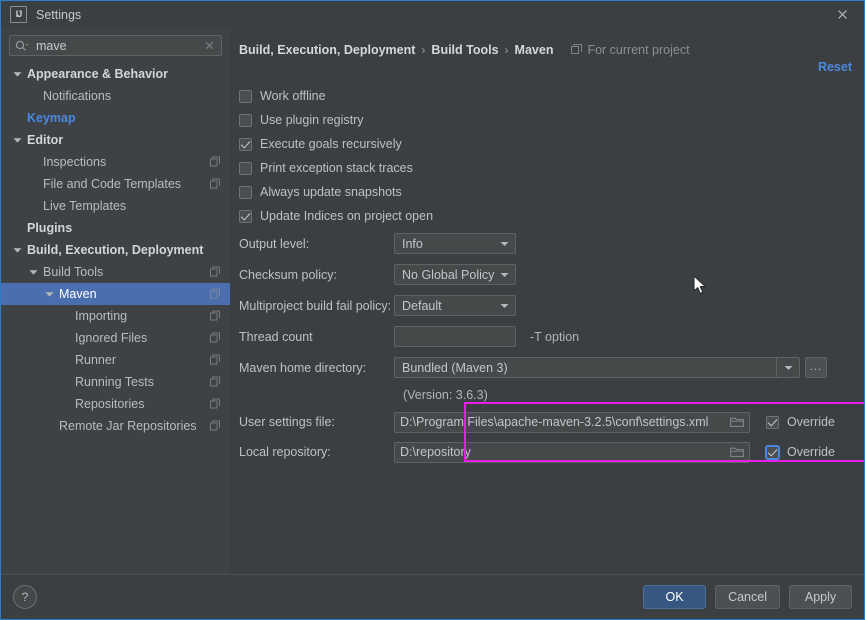 The width and height of the screenshot is (865, 620). What do you see at coordinates (210, 45) in the screenshot?
I see `clear-icon` at bounding box center [210, 45].